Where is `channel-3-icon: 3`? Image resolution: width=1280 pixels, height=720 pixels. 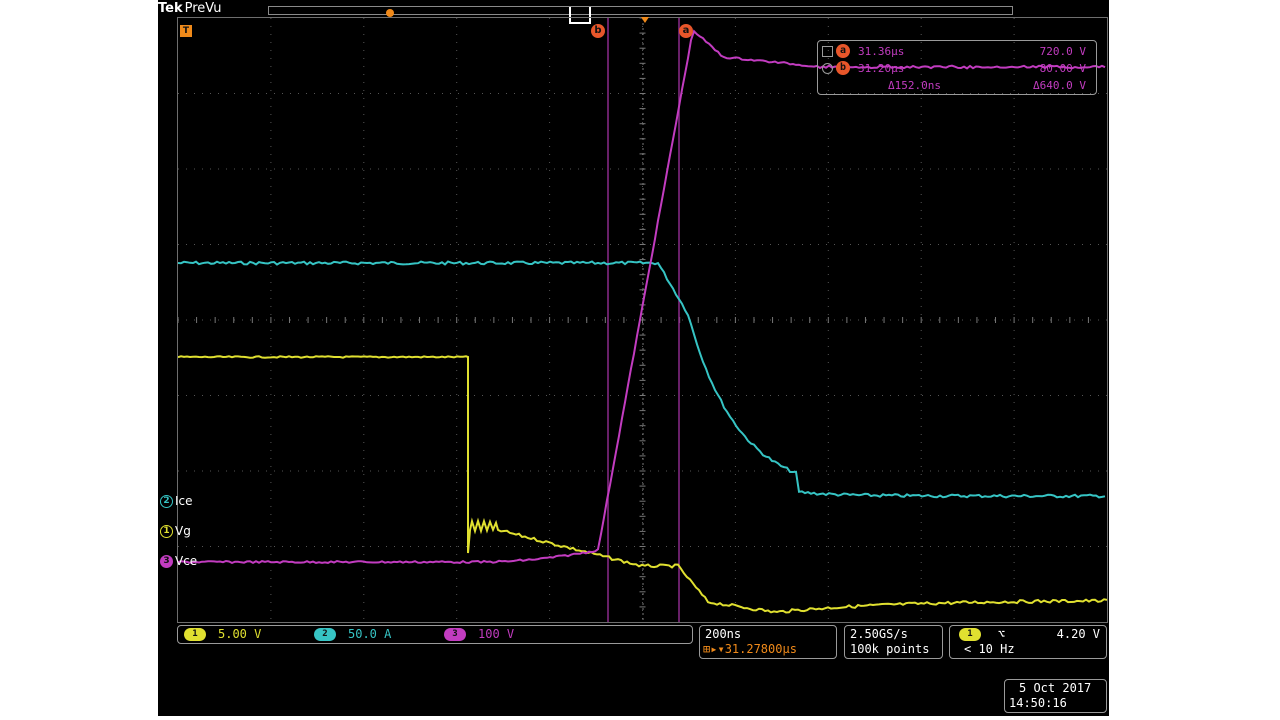
channel-3-icon: 3 is located at coordinates (166, 561).